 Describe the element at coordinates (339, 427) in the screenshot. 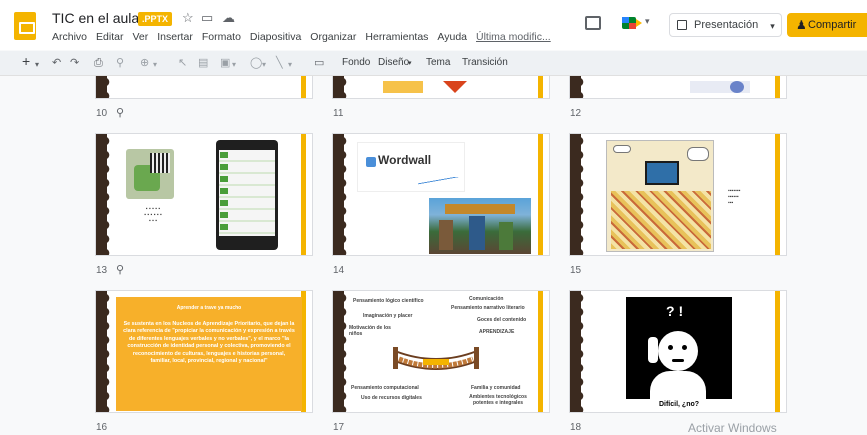

I see `slide-number-17: 17` at that location.